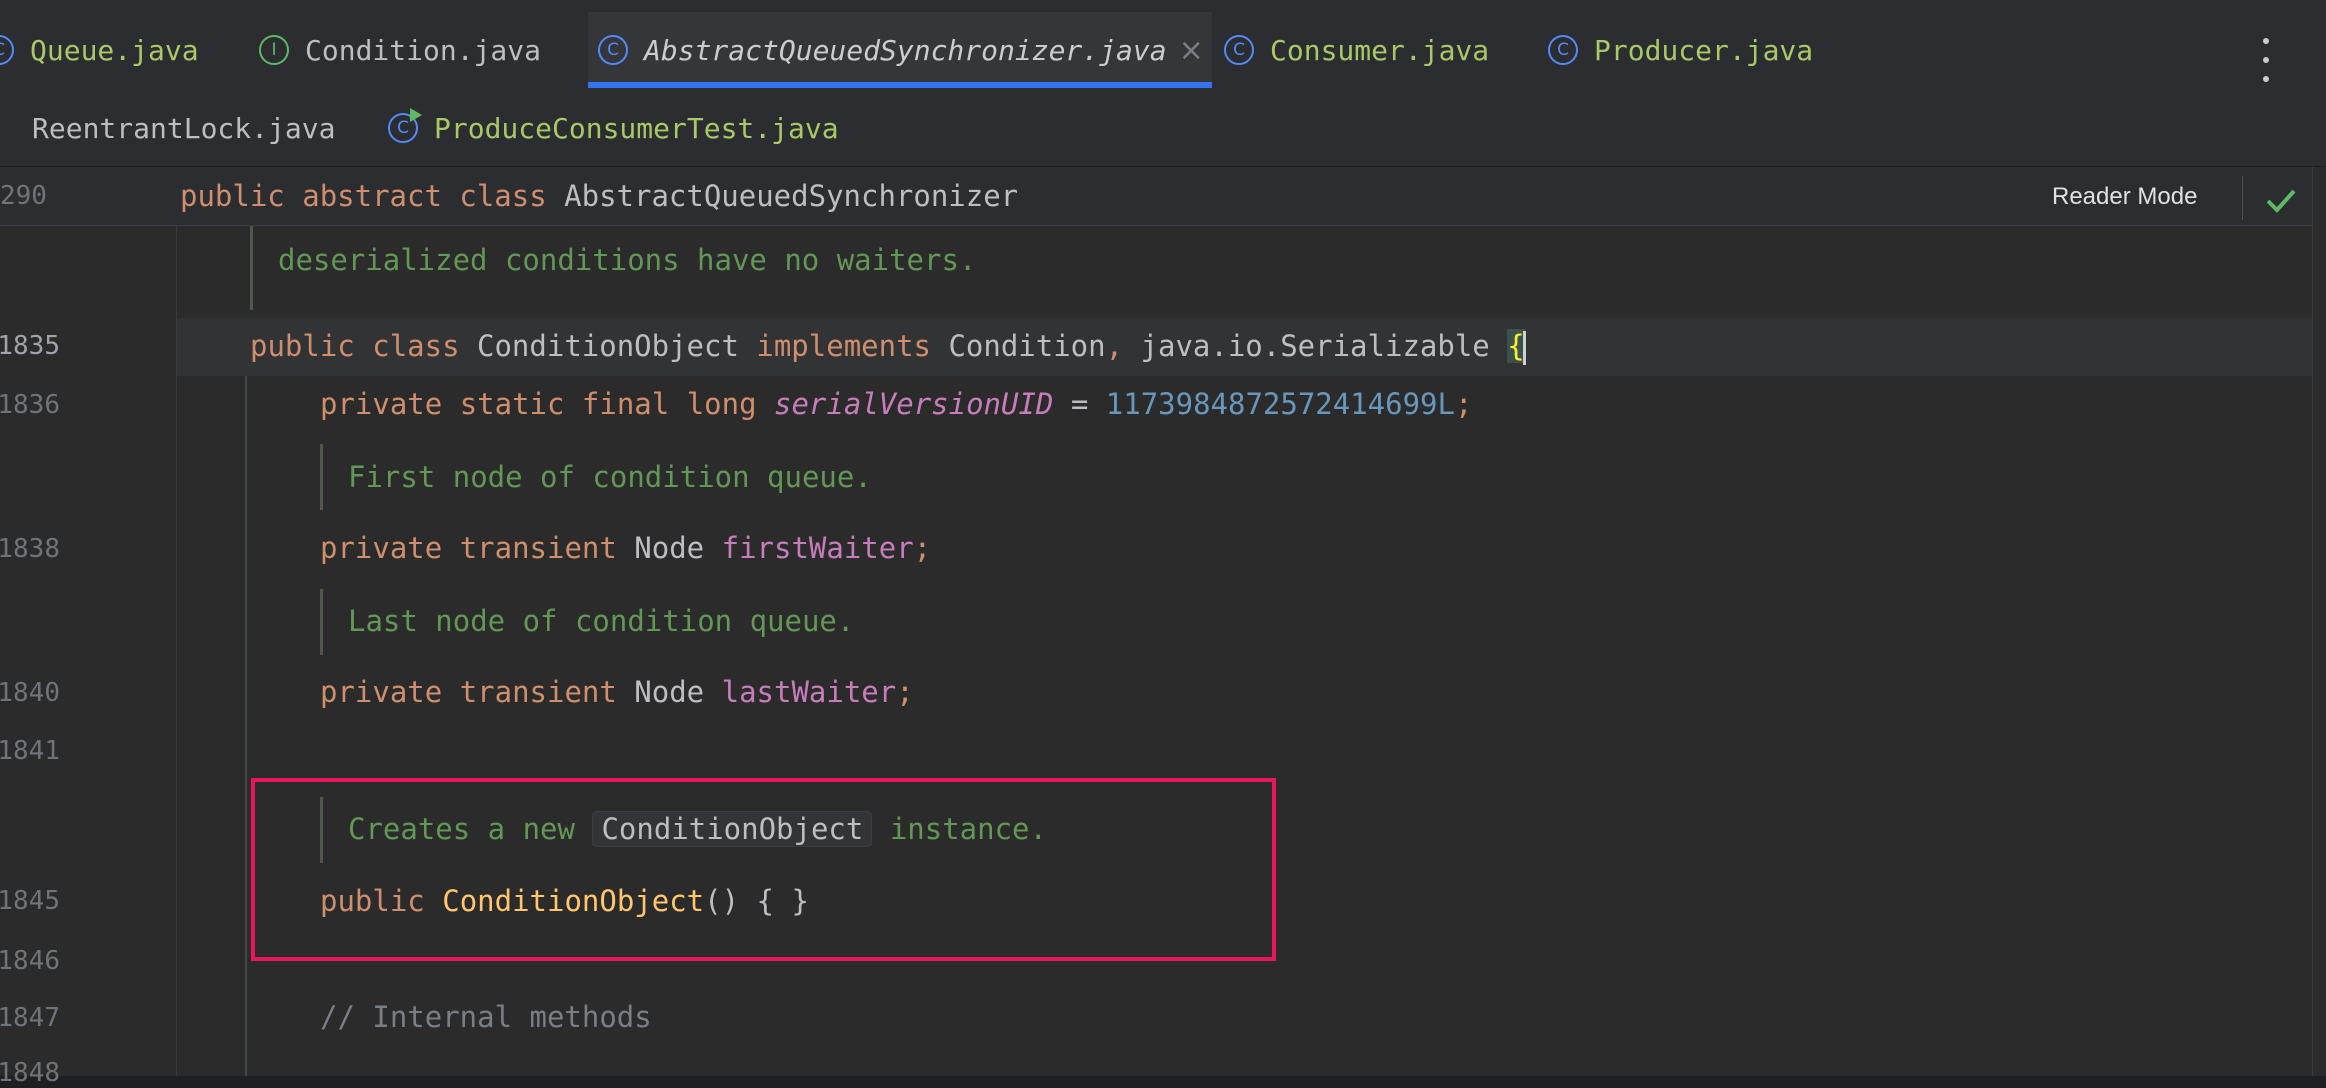 This screenshot has width=2326, height=1088. Describe the element at coordinates (274, 50) in the screenshot. I see `interface-i-icon: I` at that location.